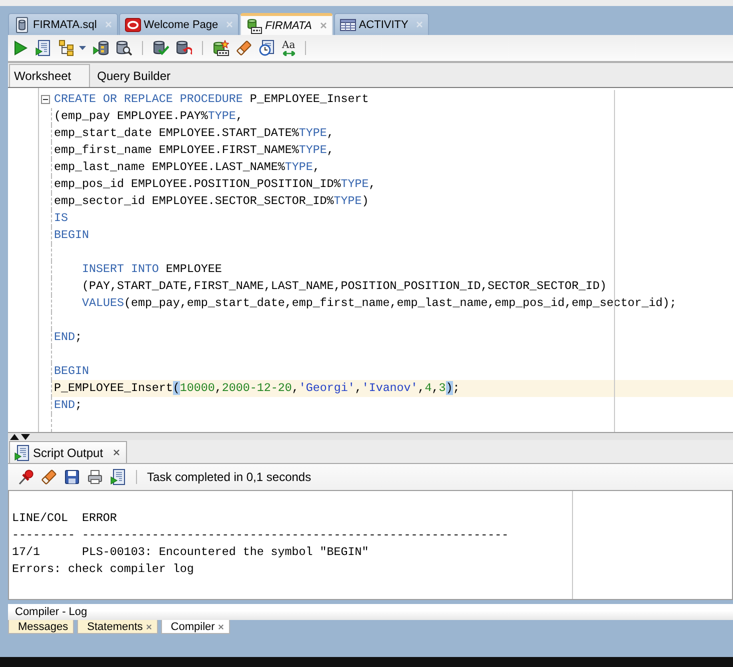 The image size is (733, 667). I want to click on double-arrow-icon, so click(288, 53).